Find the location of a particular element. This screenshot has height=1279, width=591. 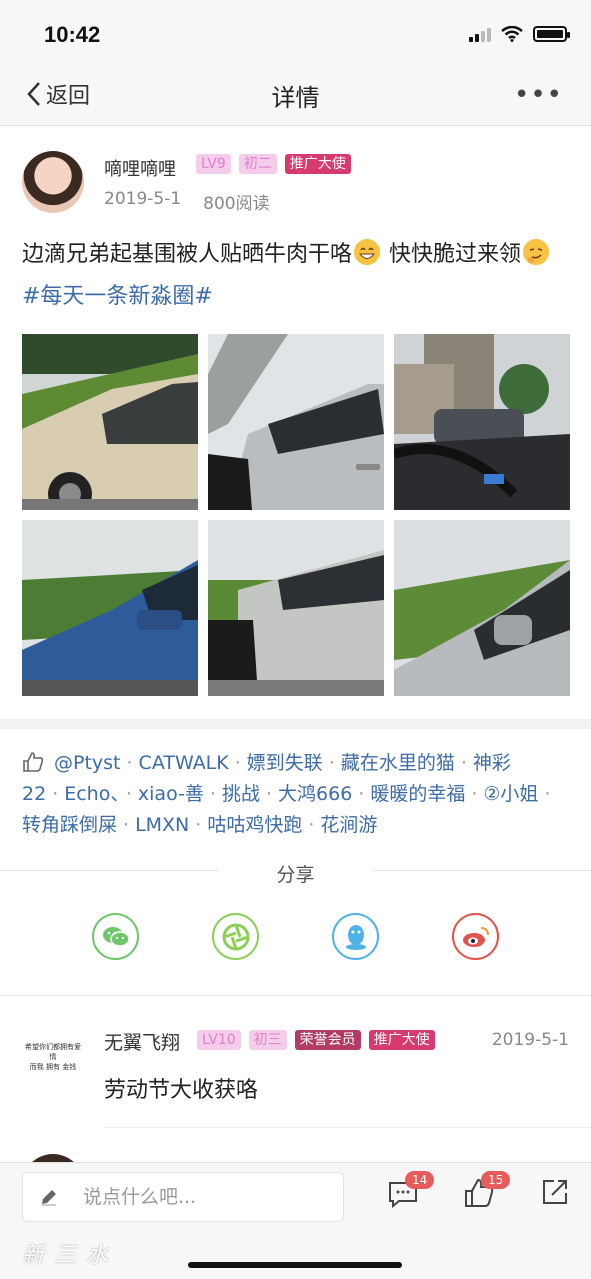

comments-button: 14 is located at coordinates (411, 1192).